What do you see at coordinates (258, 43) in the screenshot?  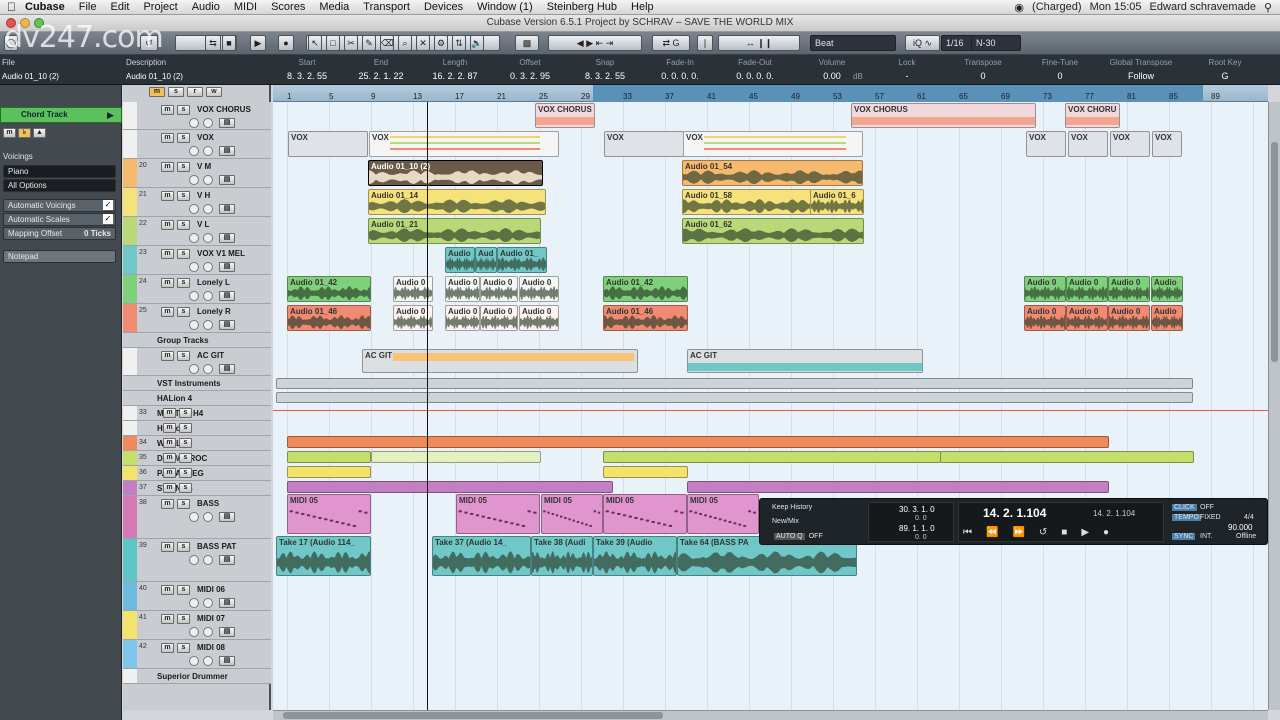 I see `play-button: ▶` at bounding box center [258, 43].